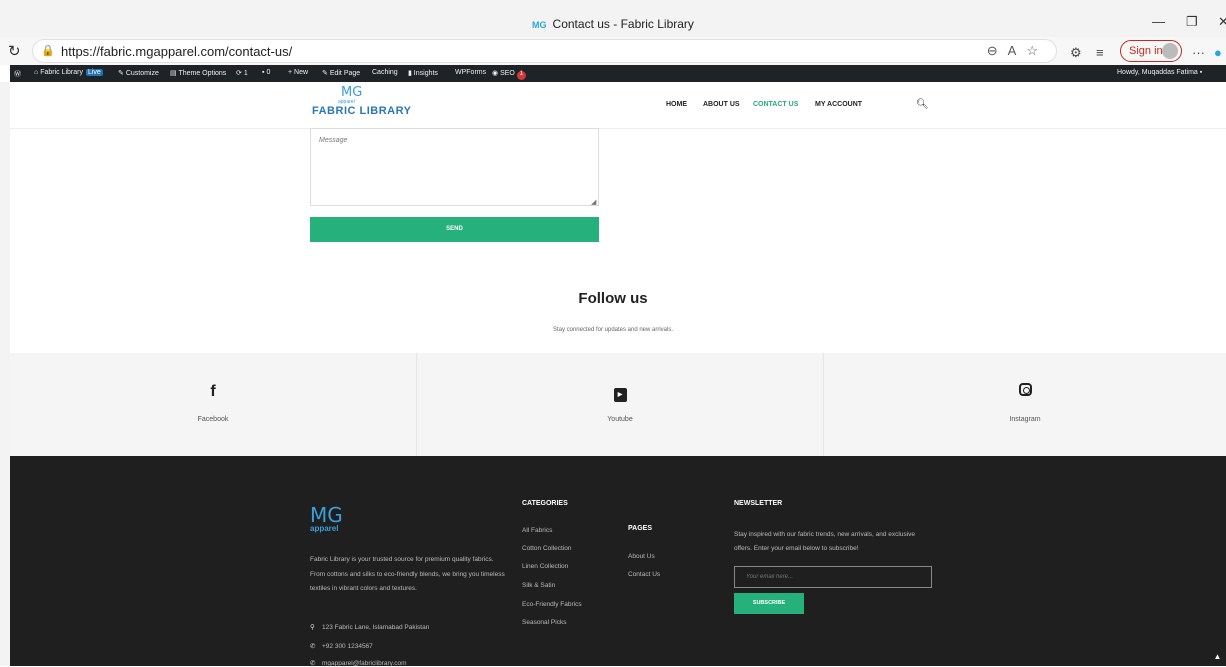 The width and height of the screenshot is (1226, 667). What do you see at coordinates (370, 627) in the screenshot?
I see `footer-address: ⚲ 123 Fabric Lane, Islamabad Pakistan` at bounding box center [370, 627].